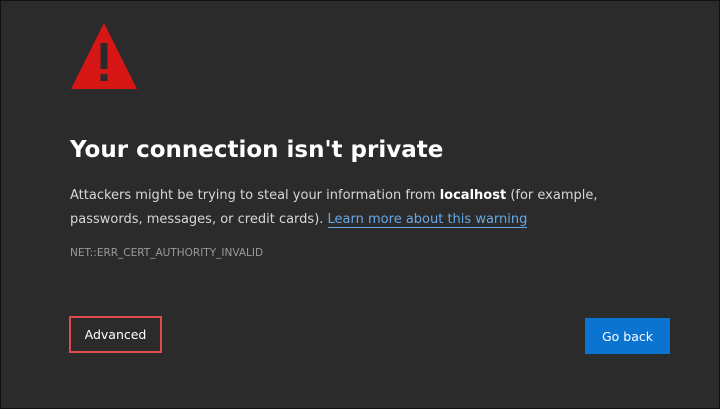  Describe the element at coordinates (167, 253) in the screenshot. I see `error-code: NET::ERR_CERT_AUTHORITY_INVALID` at that location.